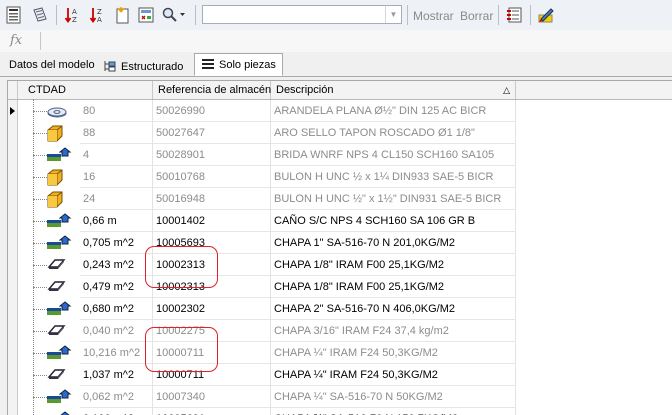 The width and height of the screenshot is (672, 415). I want to click on sort-ascending-icon: AZ, so click(73, 15).